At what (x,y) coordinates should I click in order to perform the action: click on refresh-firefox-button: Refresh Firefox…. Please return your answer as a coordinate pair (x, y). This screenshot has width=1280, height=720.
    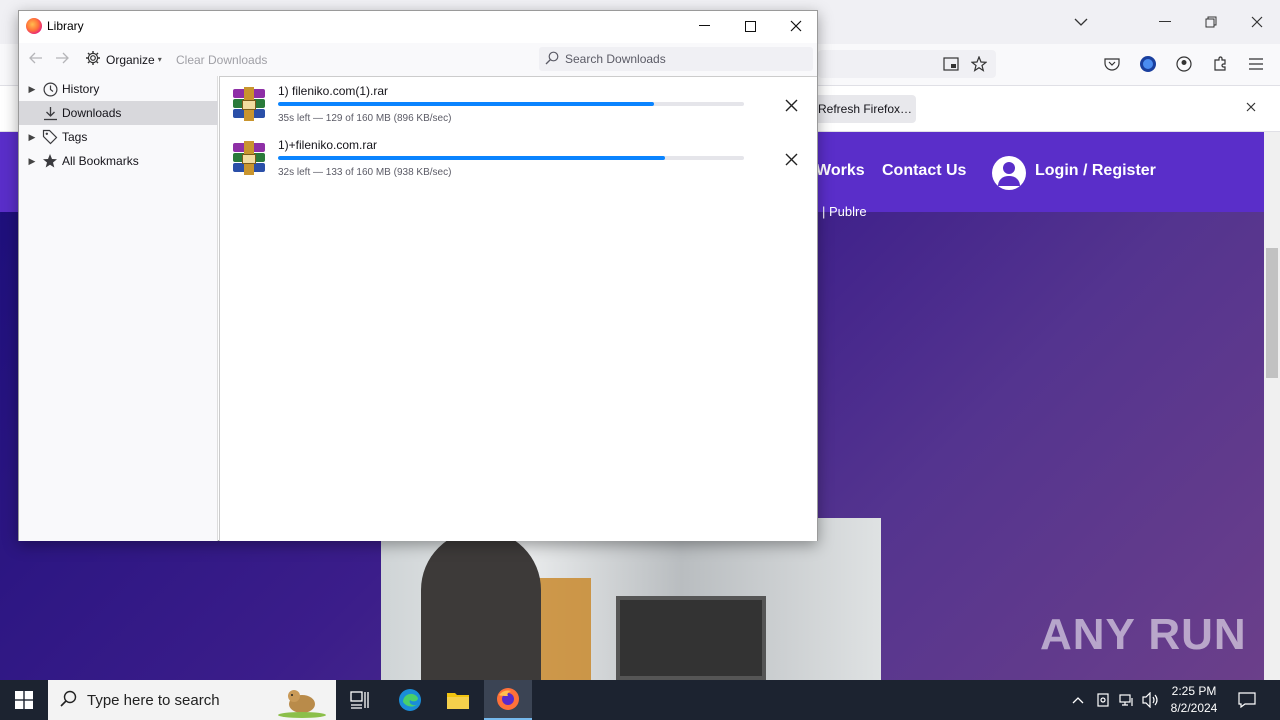
    Looking at the image, I should click on (864, 109).